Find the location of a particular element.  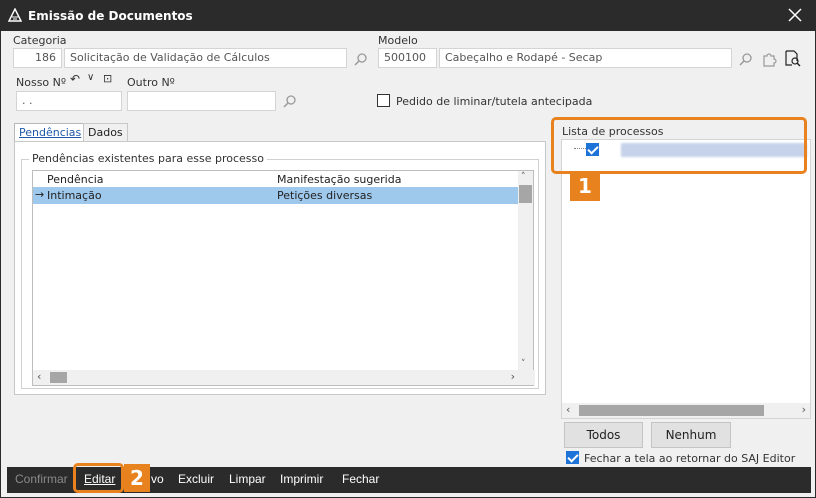

grid-horizontal-scrollbar: ‹ › is located at coordinates (284, 377).